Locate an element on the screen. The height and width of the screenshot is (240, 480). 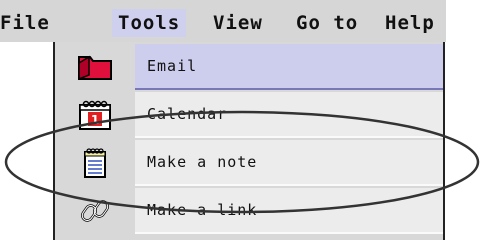
calendar-icon: 1 is located at coordinates (95, 115).